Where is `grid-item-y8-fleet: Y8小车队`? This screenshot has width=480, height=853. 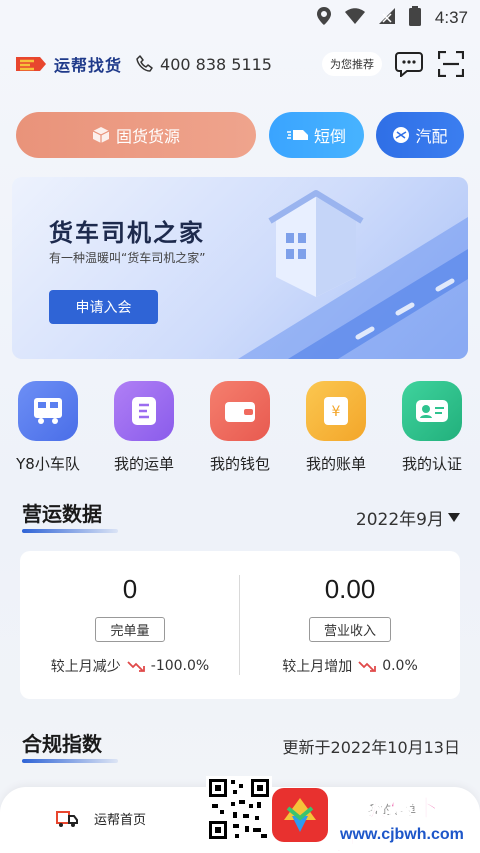 grid-item-y8-fleet: Y8小车队 is located at coordinates (48, 427).